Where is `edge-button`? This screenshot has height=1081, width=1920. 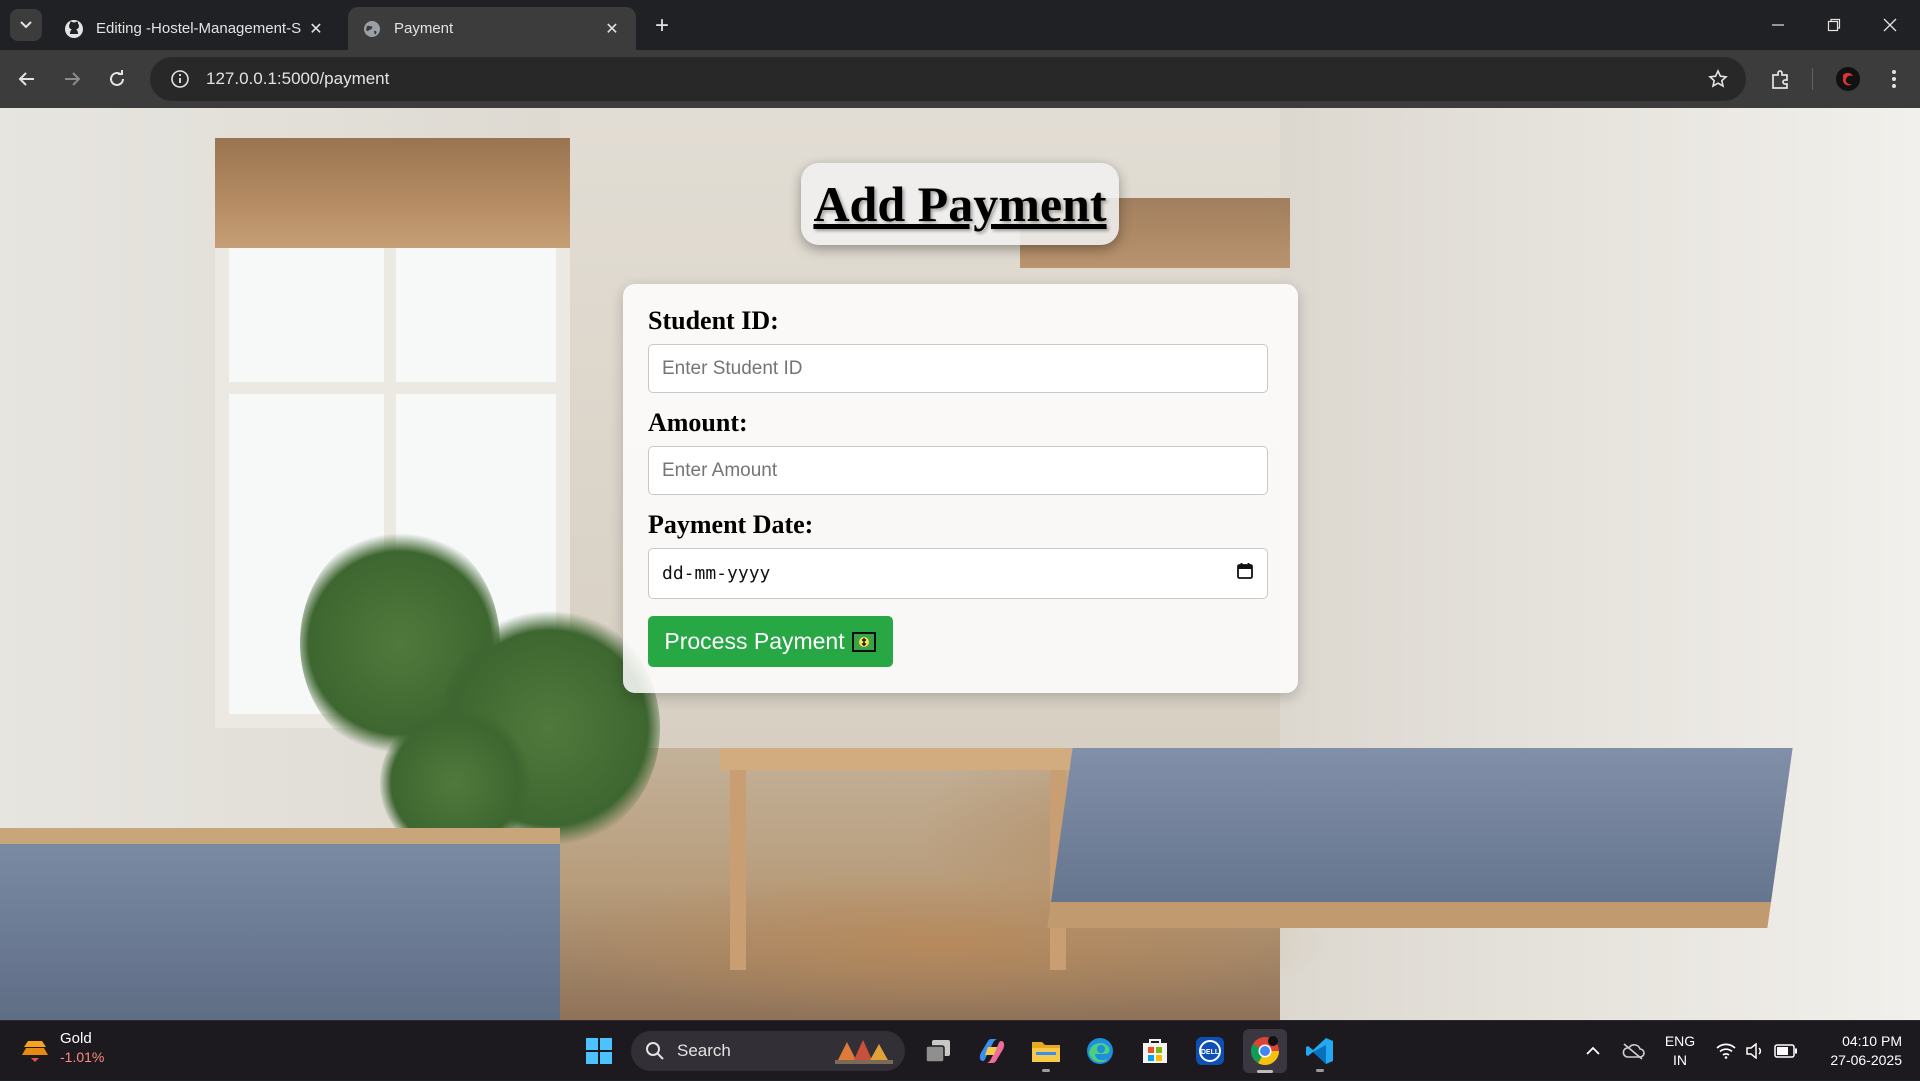 edge-button is located at coordinates (1100, 1051).